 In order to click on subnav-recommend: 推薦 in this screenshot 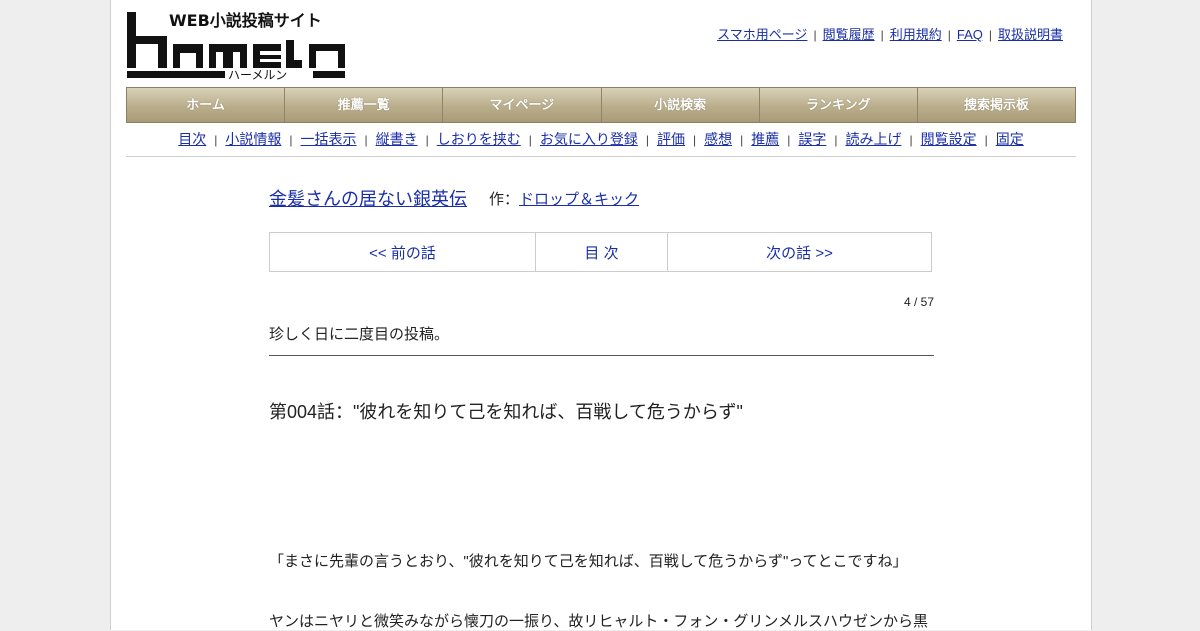, I will do `click(765, 139)`.